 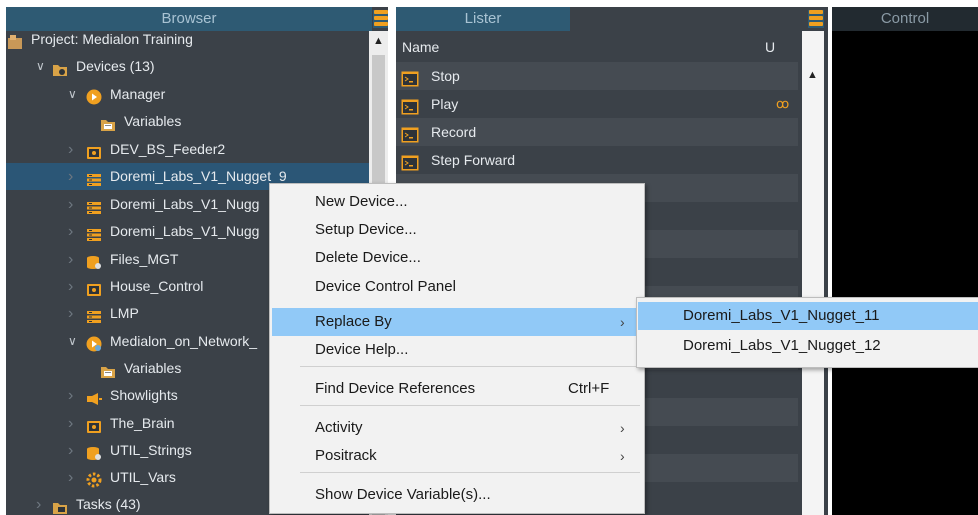 What do you see at coordinates (94, 343) in the screenshot?
I see `network-icon` at bounding box center [94, 343].